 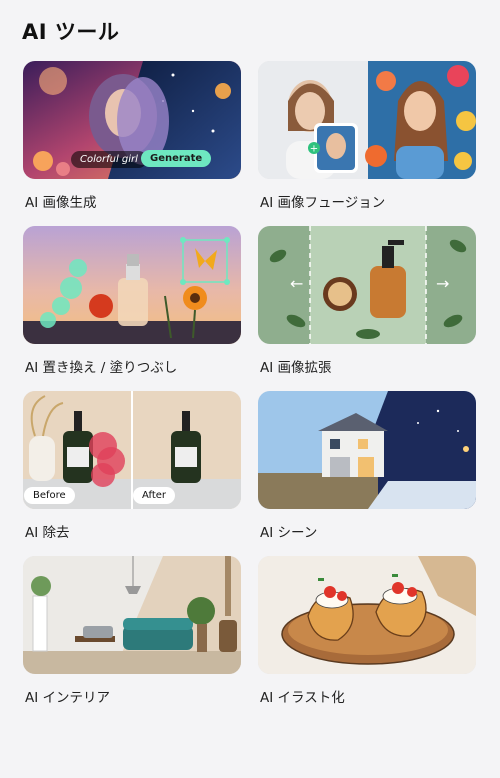 What do you see at coordinates (68, 698) in the screenshot?
I see `tool-label: AI インテリア` at bounding box center [68, 698].